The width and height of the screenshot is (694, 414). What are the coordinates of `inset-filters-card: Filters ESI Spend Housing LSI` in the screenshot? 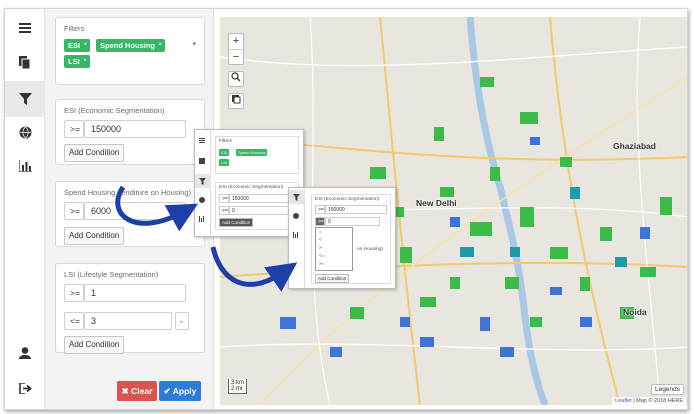 It's located at (257, 155).